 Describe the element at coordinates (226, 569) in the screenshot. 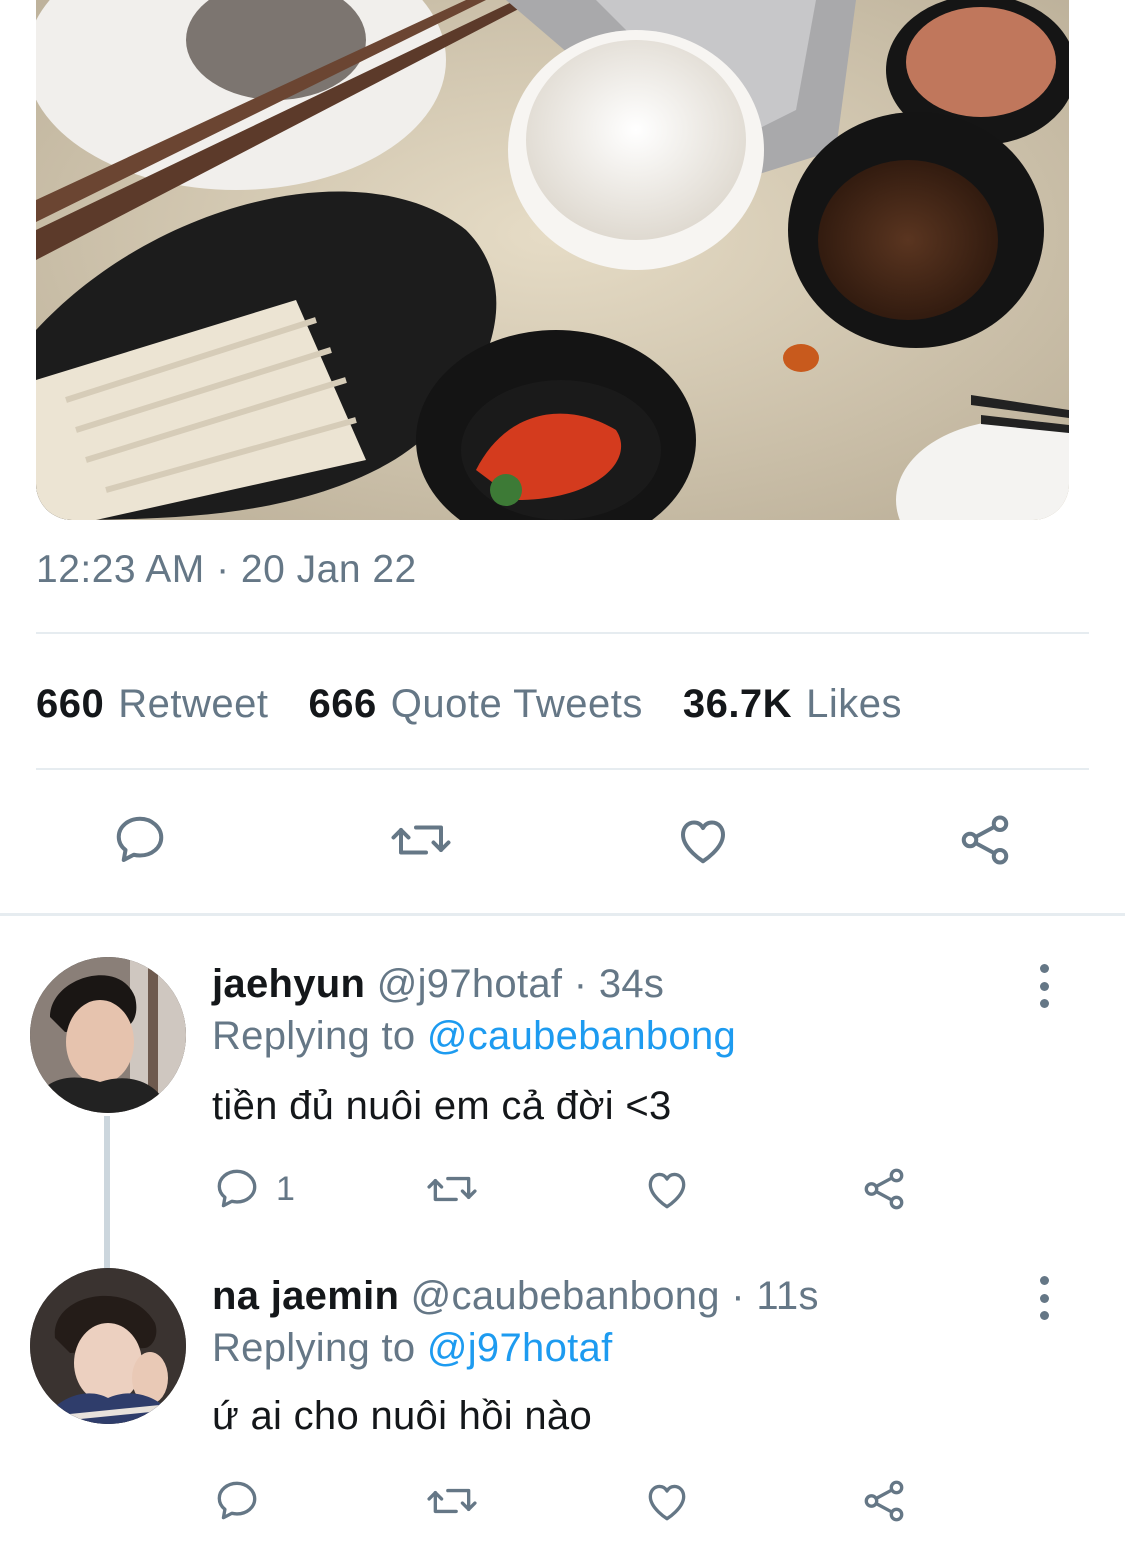

I see `tweet-timestamp: 12:23 AM · 20 Jan 22` at that location.